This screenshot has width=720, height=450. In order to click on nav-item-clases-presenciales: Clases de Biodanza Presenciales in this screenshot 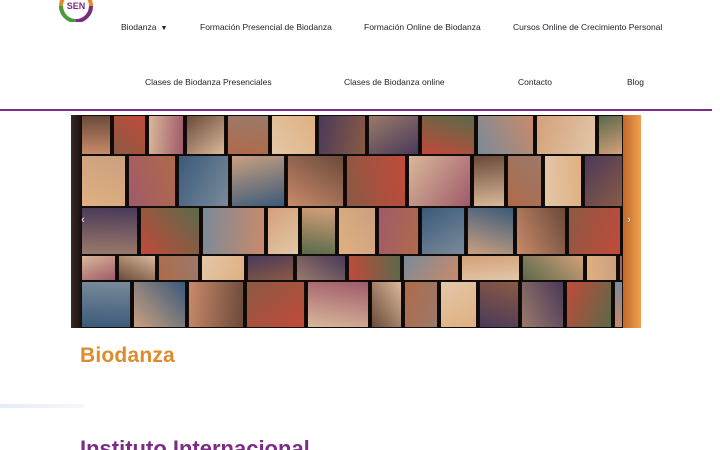, I will do `click(208, 82)`.